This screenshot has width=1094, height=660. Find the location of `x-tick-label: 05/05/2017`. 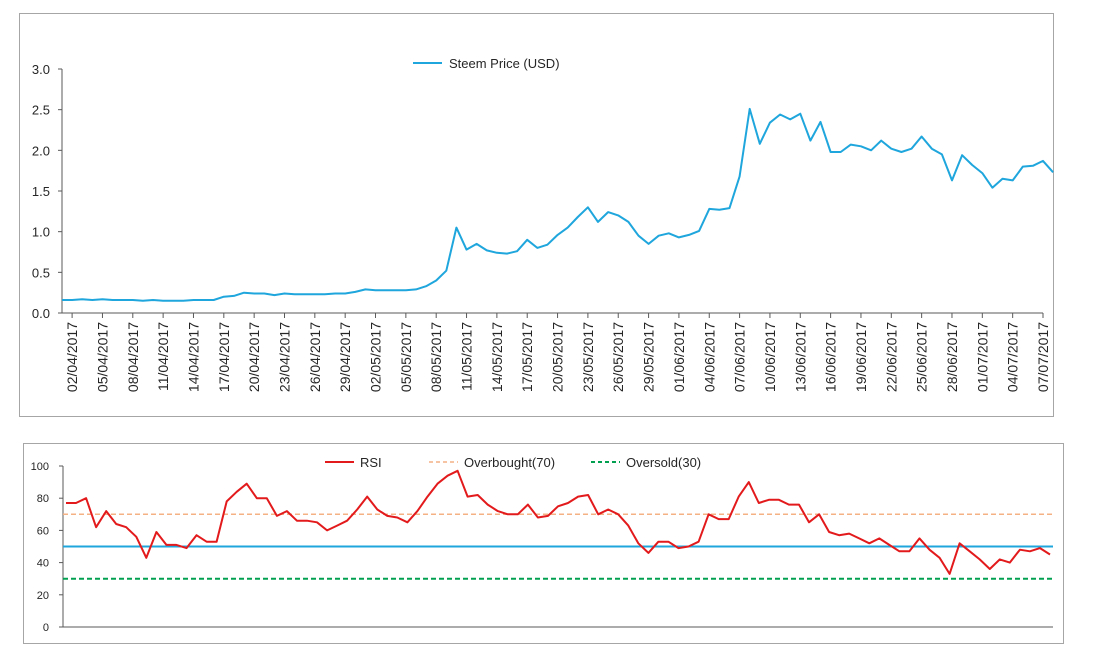

x-tick-label: 05/05/2017 is located at coordinates (406, 357).